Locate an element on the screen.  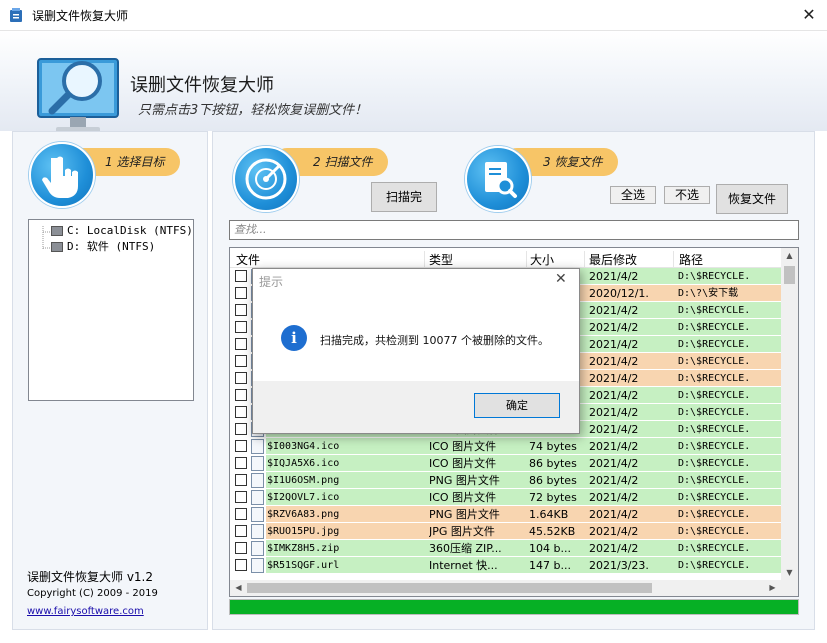
file-size: 72 bytes is located at coordinates (553, 497).